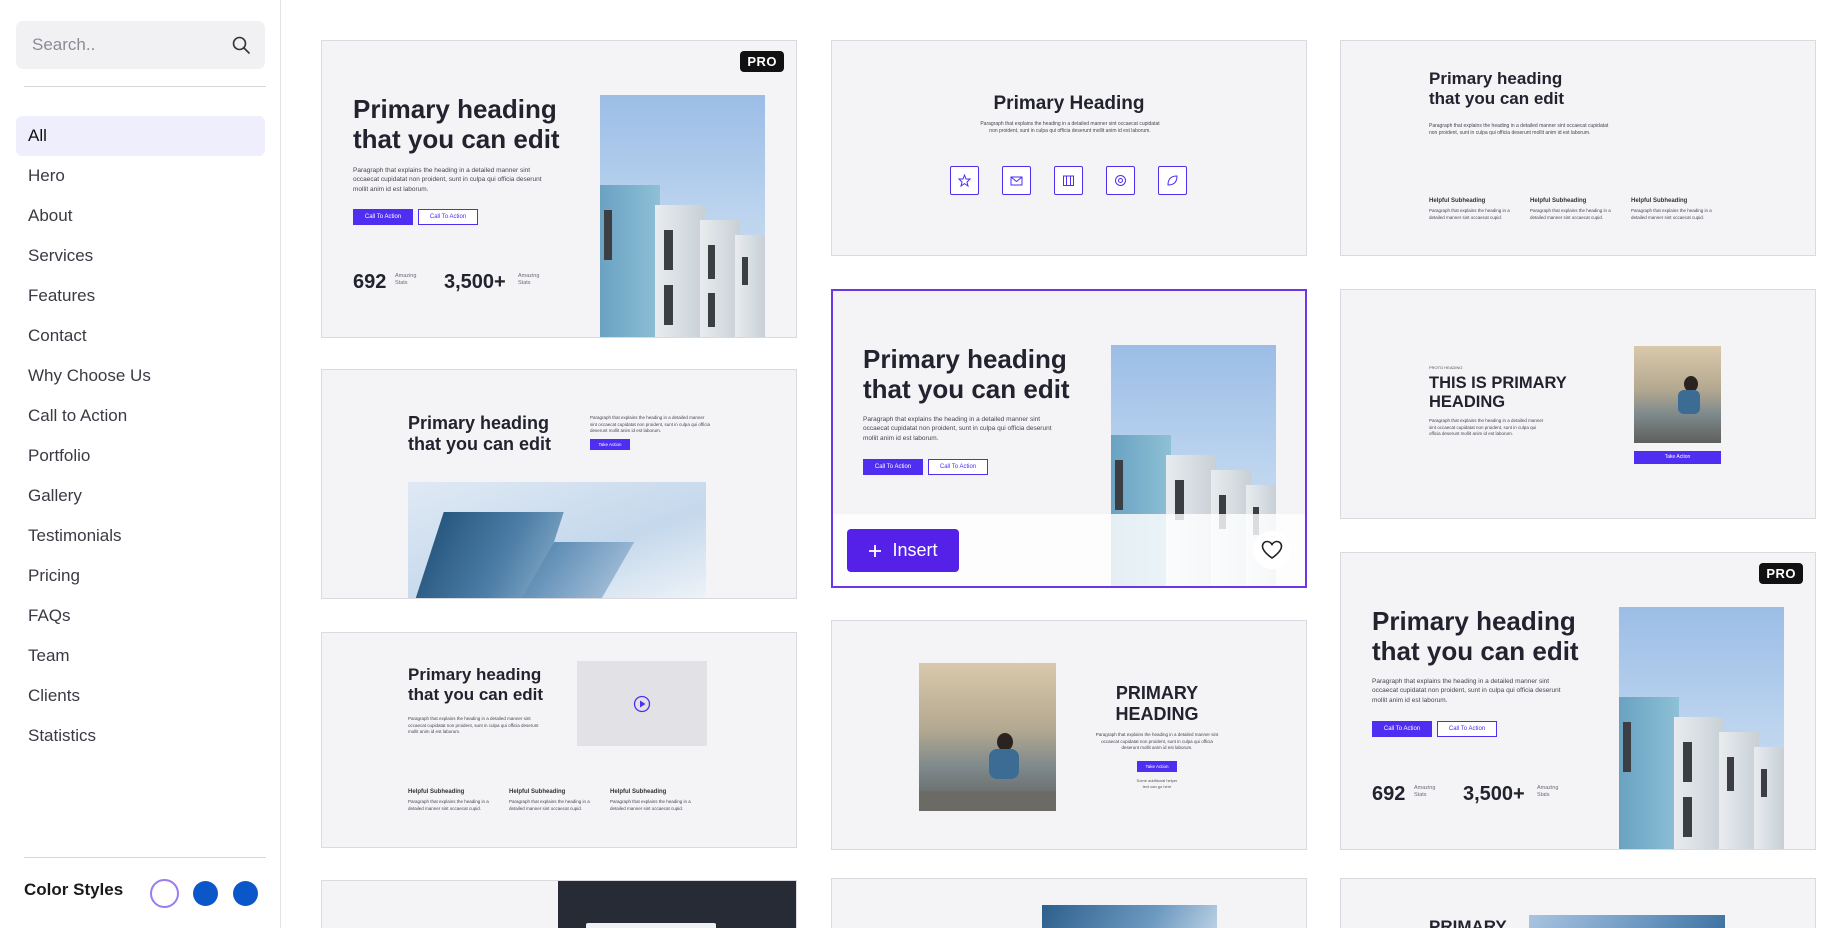  Describe the element at coordinates (140, 336) in the screenshot. I see `nav-item-contact: Contact` at that location.